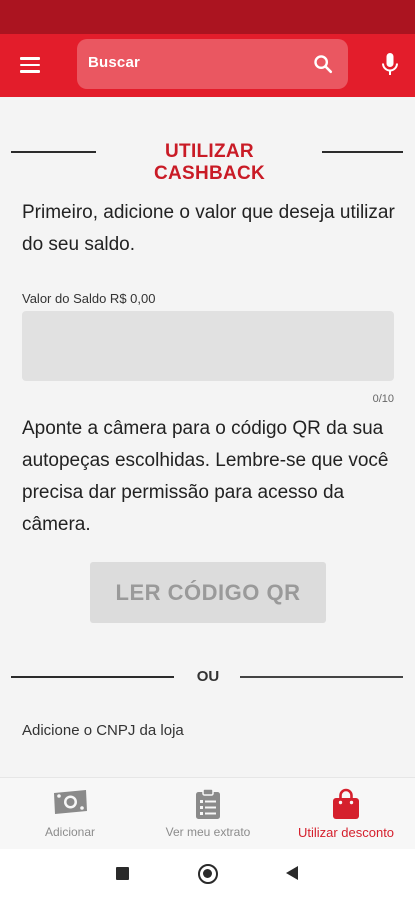  What do you see at coordinates (122, 873) in the screenshot?
I see `recent-apps-icon` at bounding box center [122, 873].